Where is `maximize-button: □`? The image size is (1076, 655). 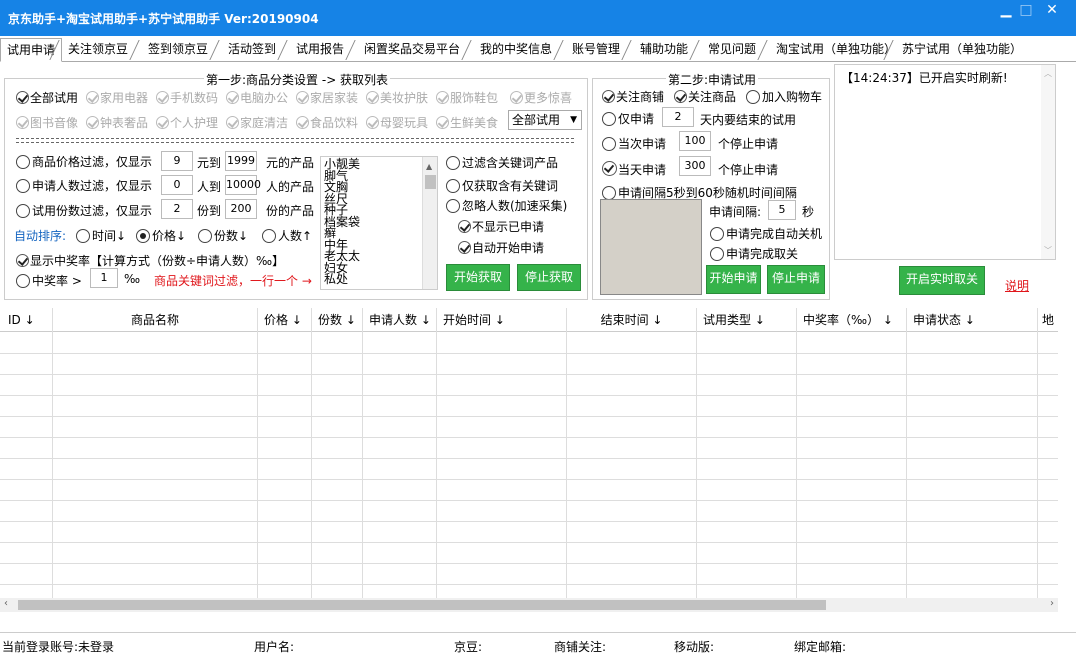 maximize-button: □ is located at coordinates (1026, 11).